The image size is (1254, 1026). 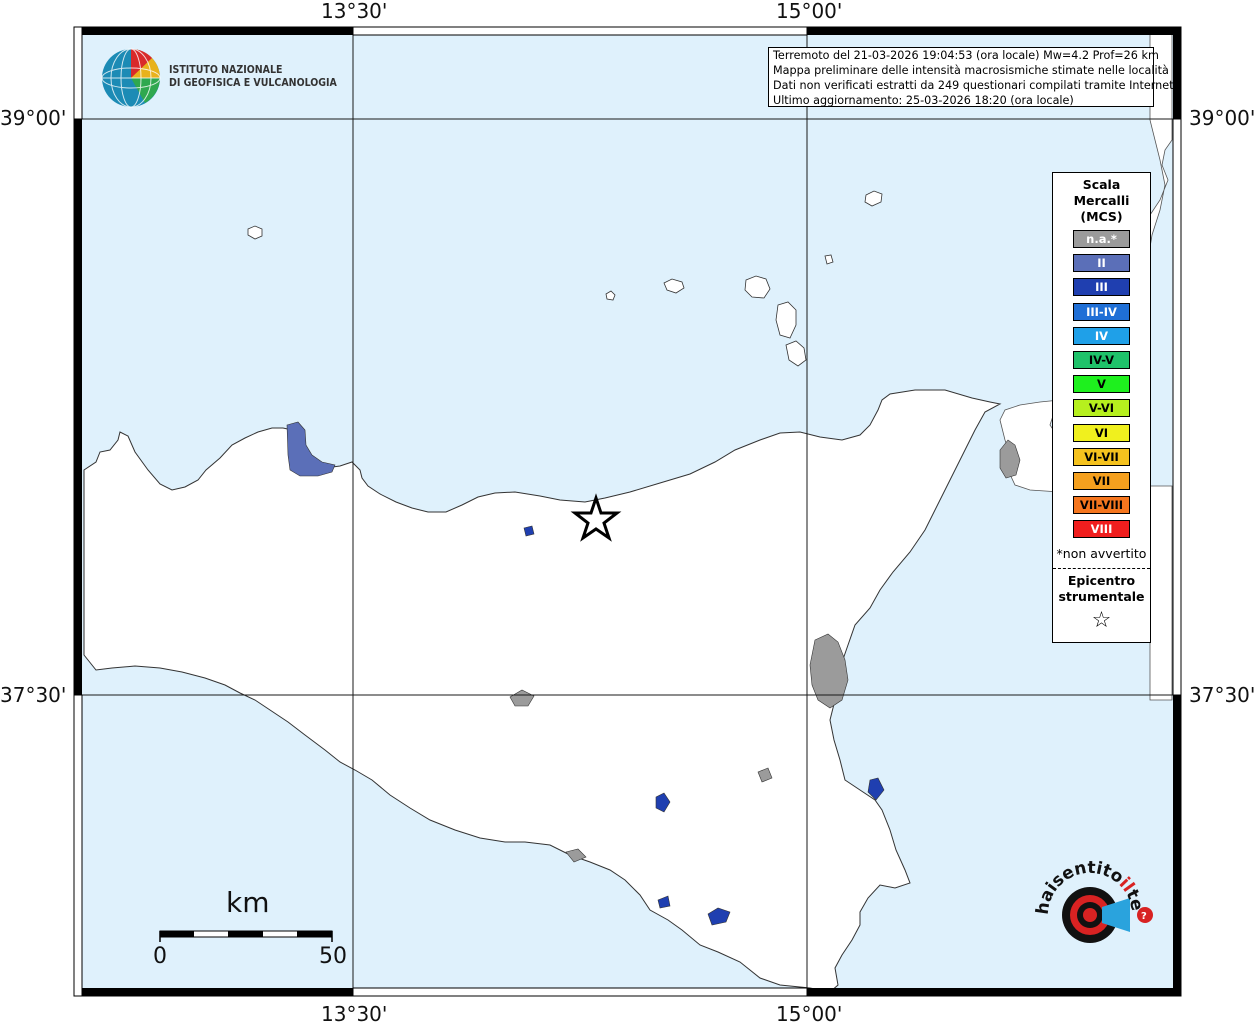 I want to click on institute-name-line1: ISTITUTO NAZIONALE, so click(x=226, y=70).